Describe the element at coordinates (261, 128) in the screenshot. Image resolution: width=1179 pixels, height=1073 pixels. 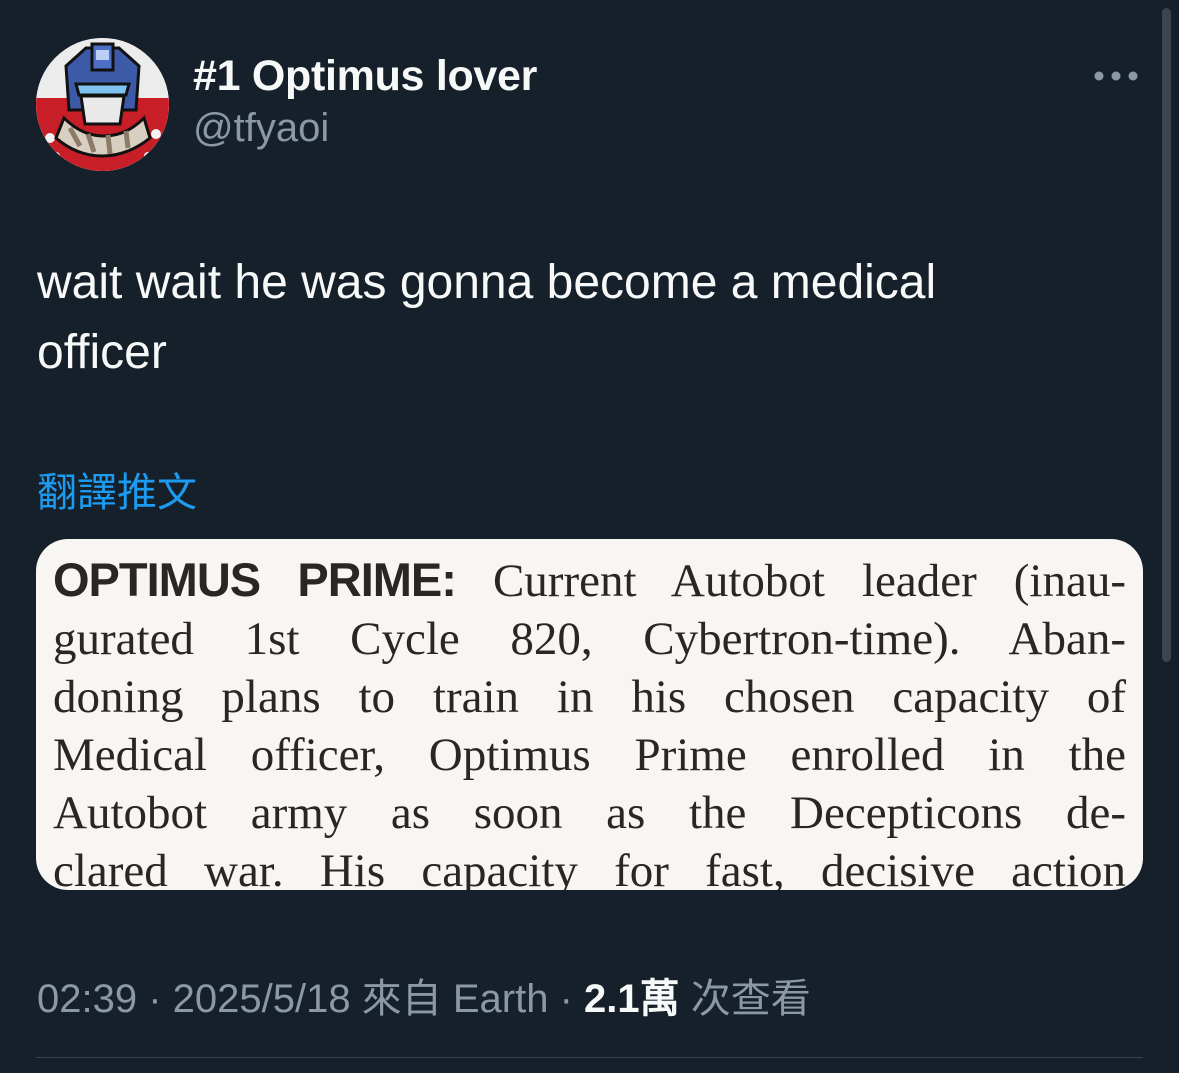
I see `author-handle: @tfyaoi` at that location.